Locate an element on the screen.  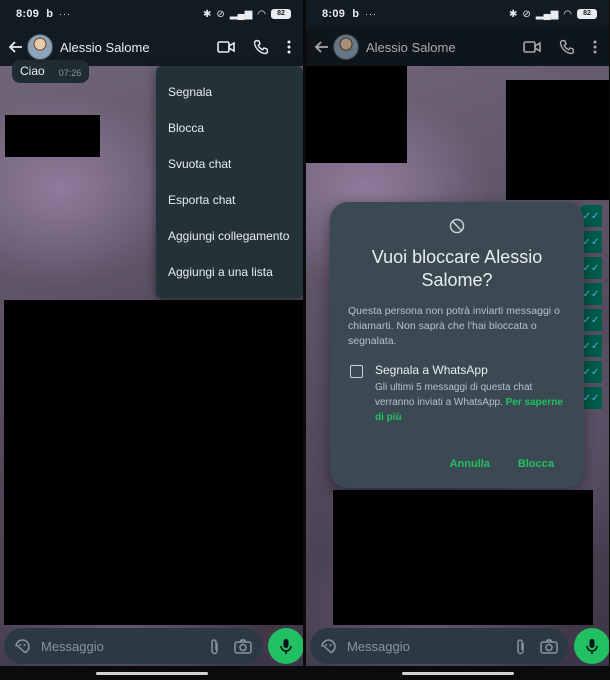
dialog-title: Vuoi bloccare Alessio Salome? is located at coordinates (457, 268).